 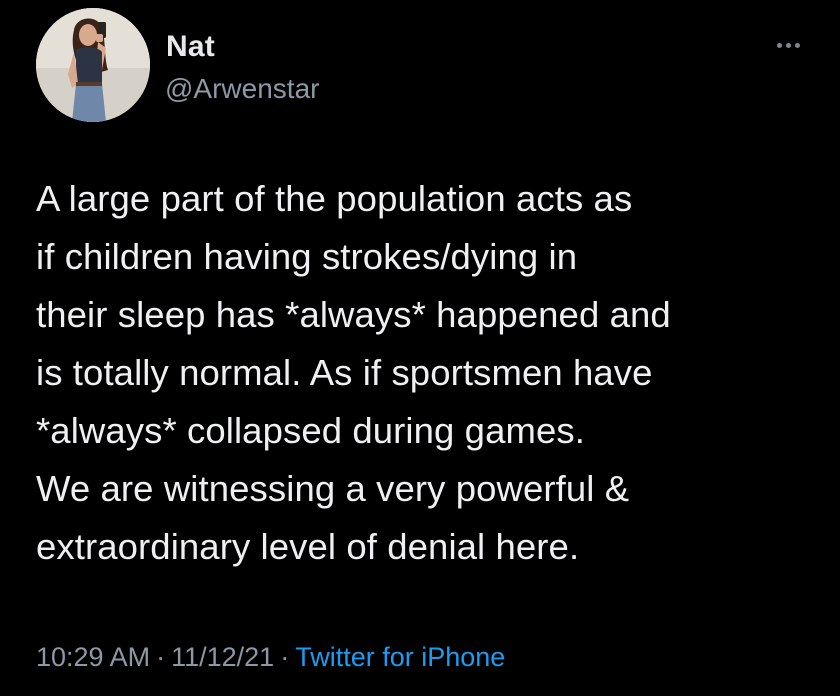 What do you see at coordinates (333, 488) in the screenshot?
I see `tweet-text-line: We are witnessing a very powerful &` at bounding box center [333, 488].